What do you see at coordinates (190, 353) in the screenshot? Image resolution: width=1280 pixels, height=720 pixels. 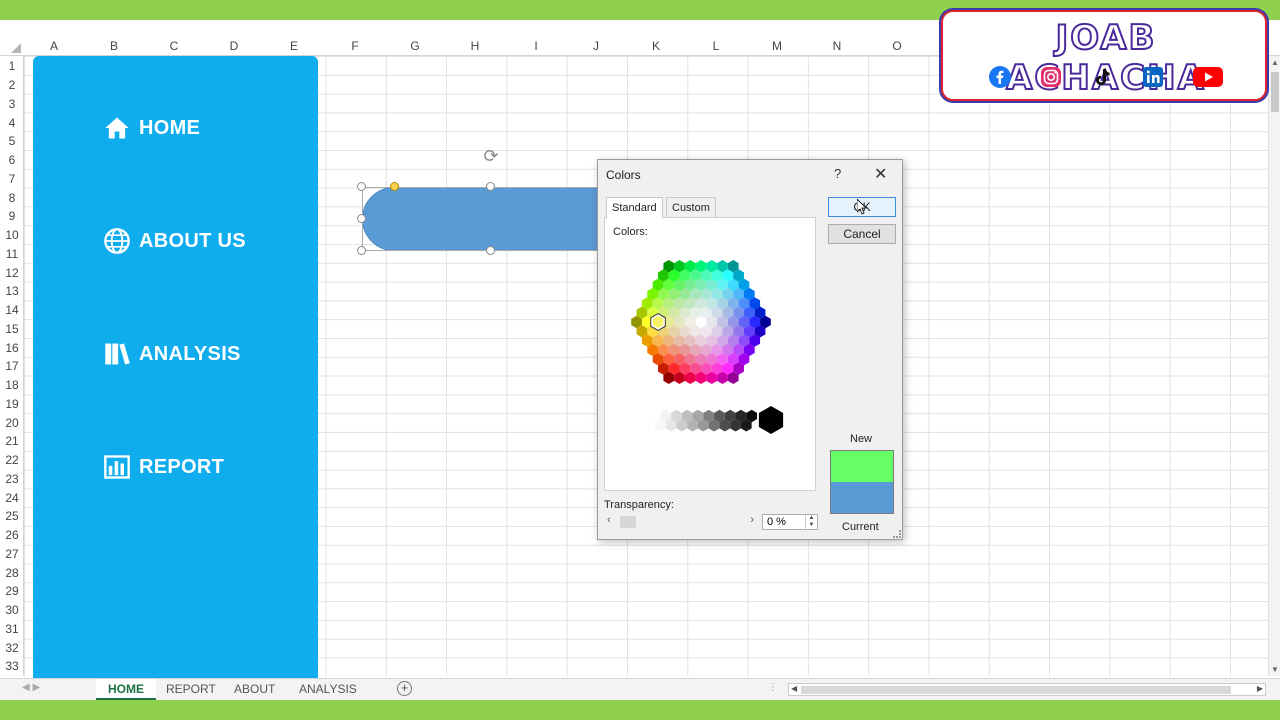 I see `nav-analysis-label: ANALYSIS` at bounding box center [190, 353].